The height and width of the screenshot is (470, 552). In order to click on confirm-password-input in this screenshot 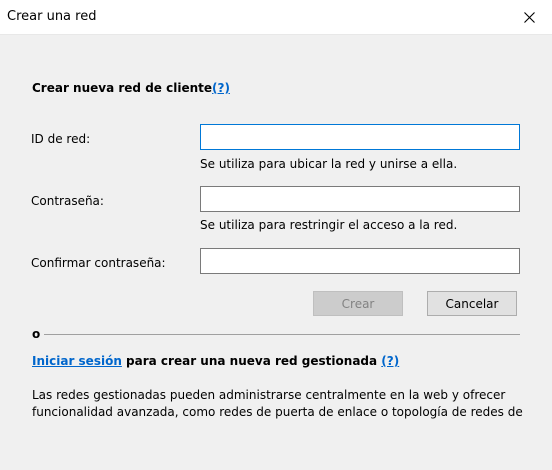, I will do `click(360, 261)`.